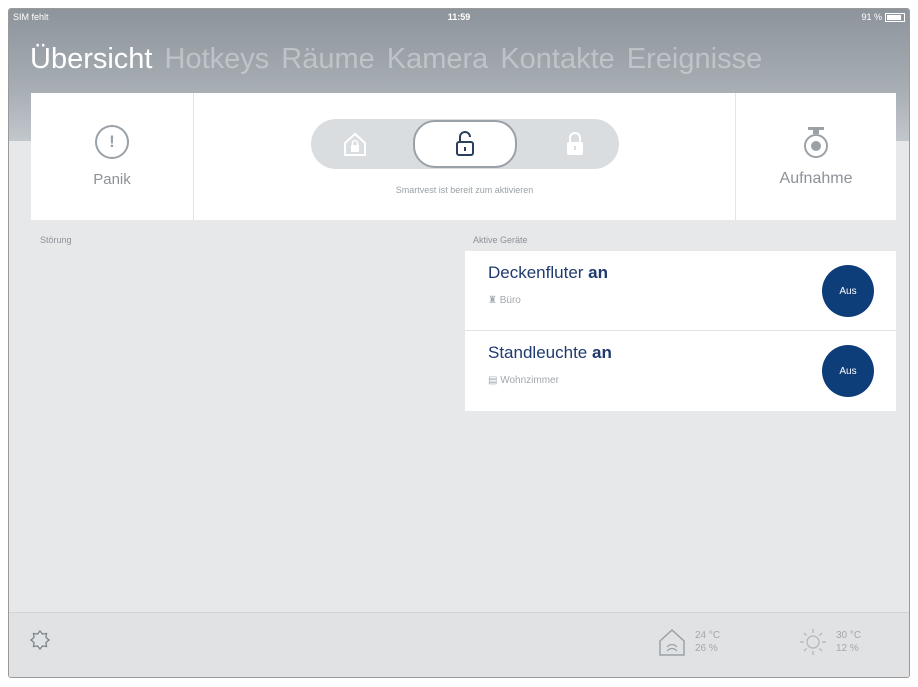  I want to click on battery-percent: 91 %, so click(871, 17).